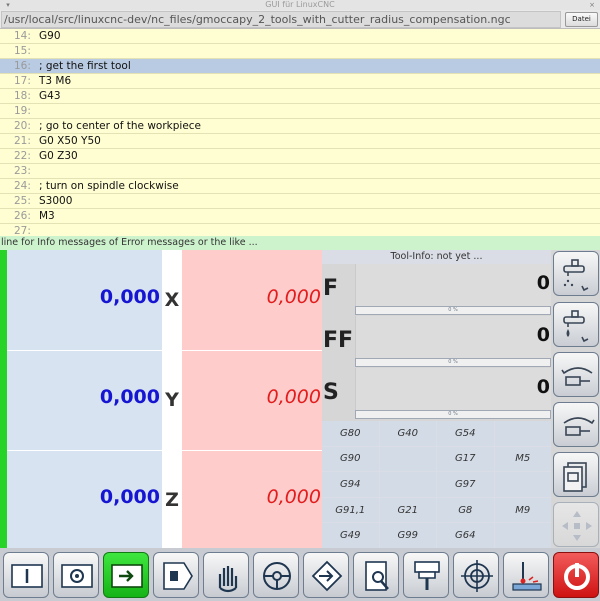  Describe the element at coordinates (300, 216) in the screenshot. I see `editor-line: 26: M3` at that location.